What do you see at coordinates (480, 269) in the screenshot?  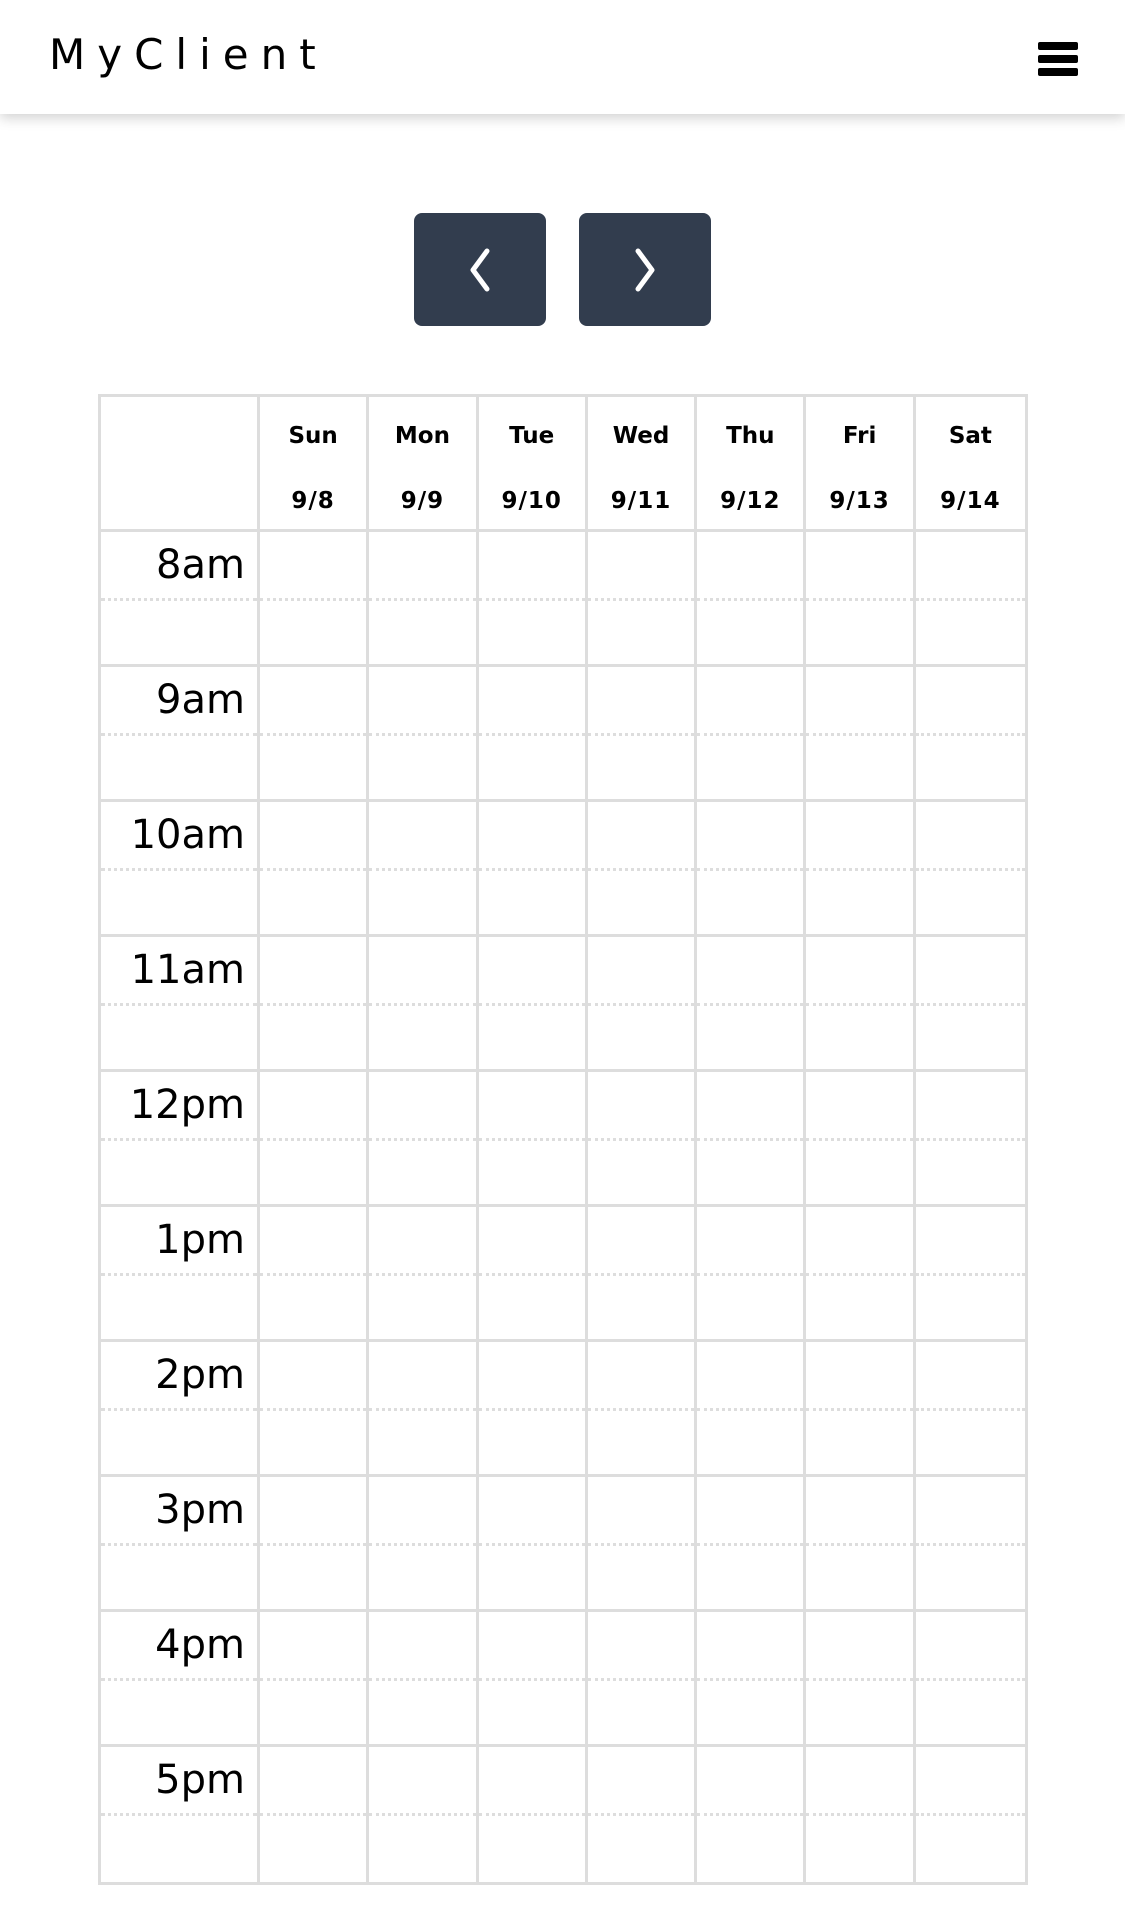 I see `previous-week-button` at bounding box center [480, 269].